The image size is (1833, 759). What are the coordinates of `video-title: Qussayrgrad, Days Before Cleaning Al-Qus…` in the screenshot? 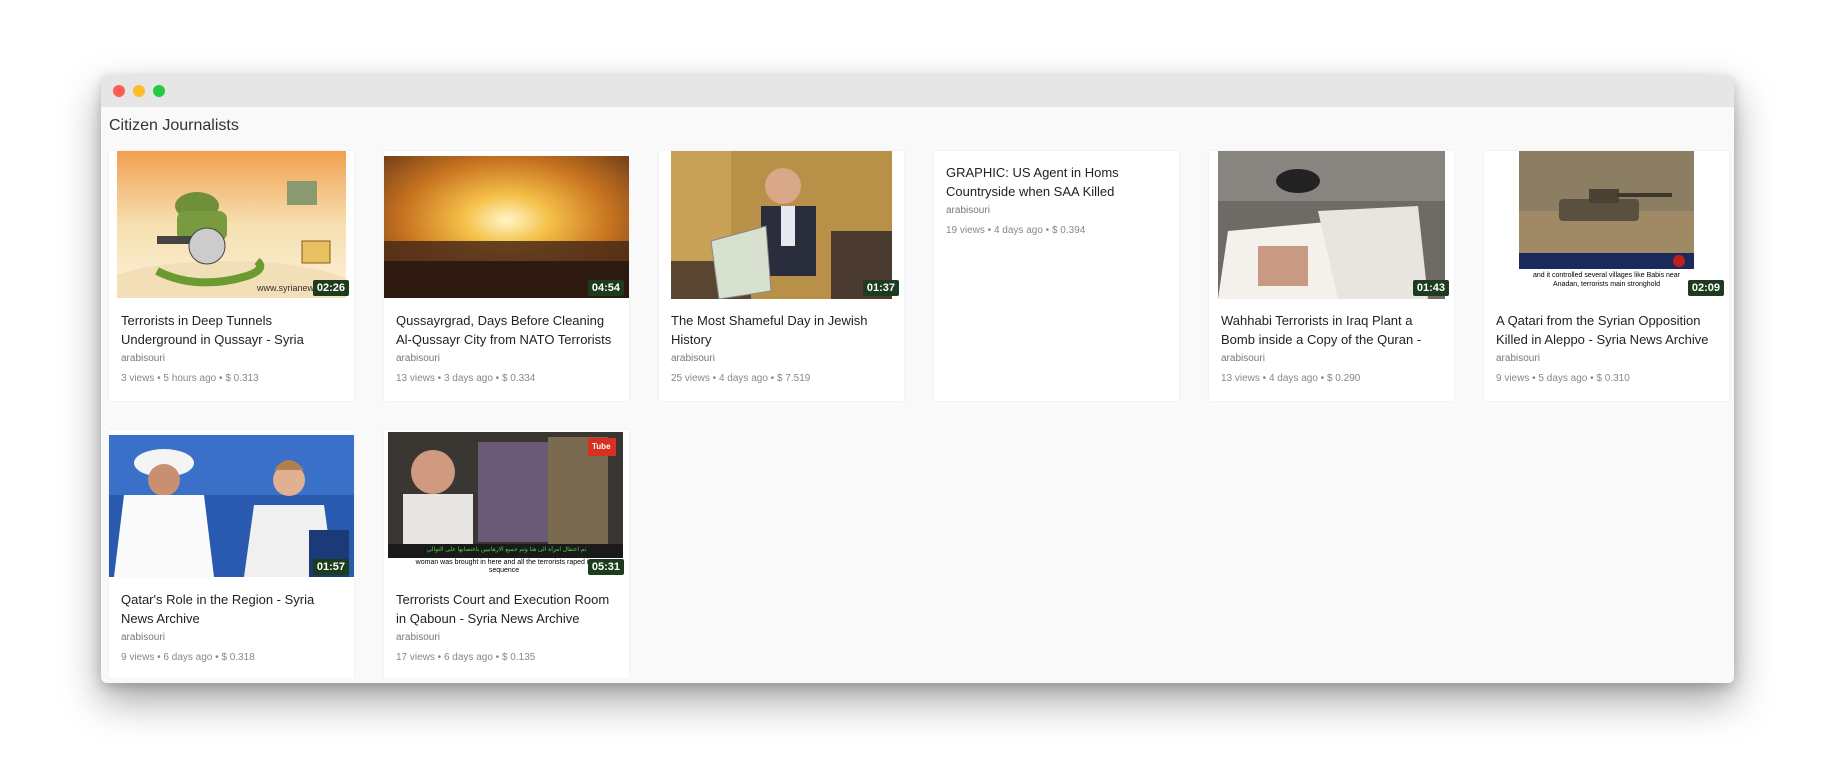 It's located at (506, 330).